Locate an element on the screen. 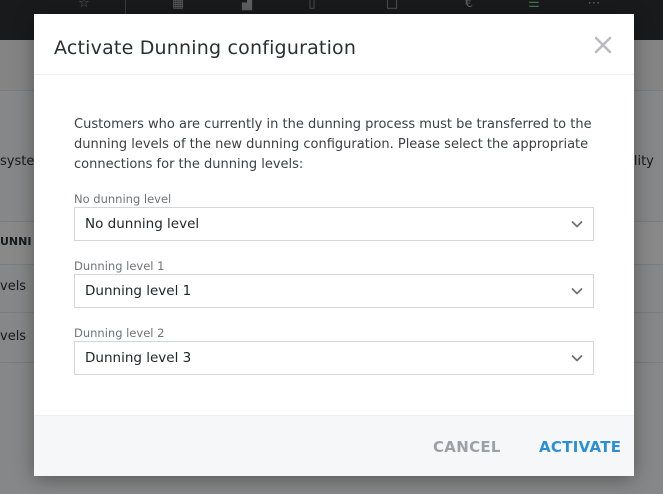  close-button is located at coordinates (603, 45).